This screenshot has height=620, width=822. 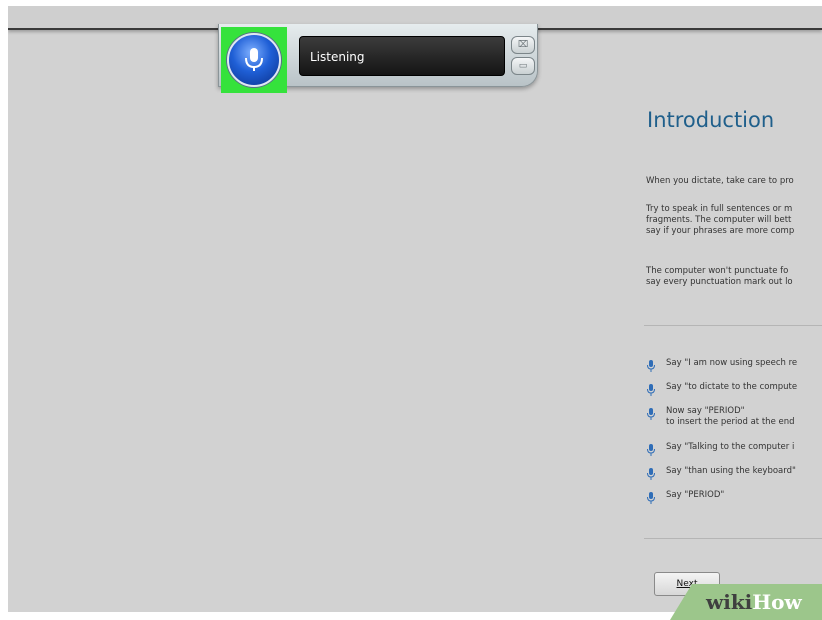 I want to click on instruction-text: Say "Talking to the computer i, so click(x=730, y=447).